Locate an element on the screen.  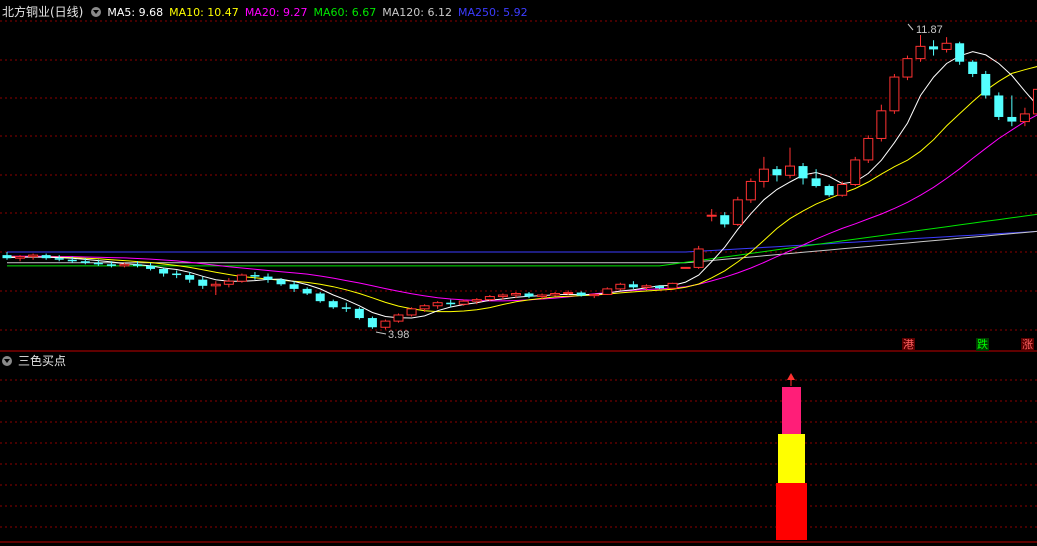
indicator-bars is located at coordinates (791, 456).